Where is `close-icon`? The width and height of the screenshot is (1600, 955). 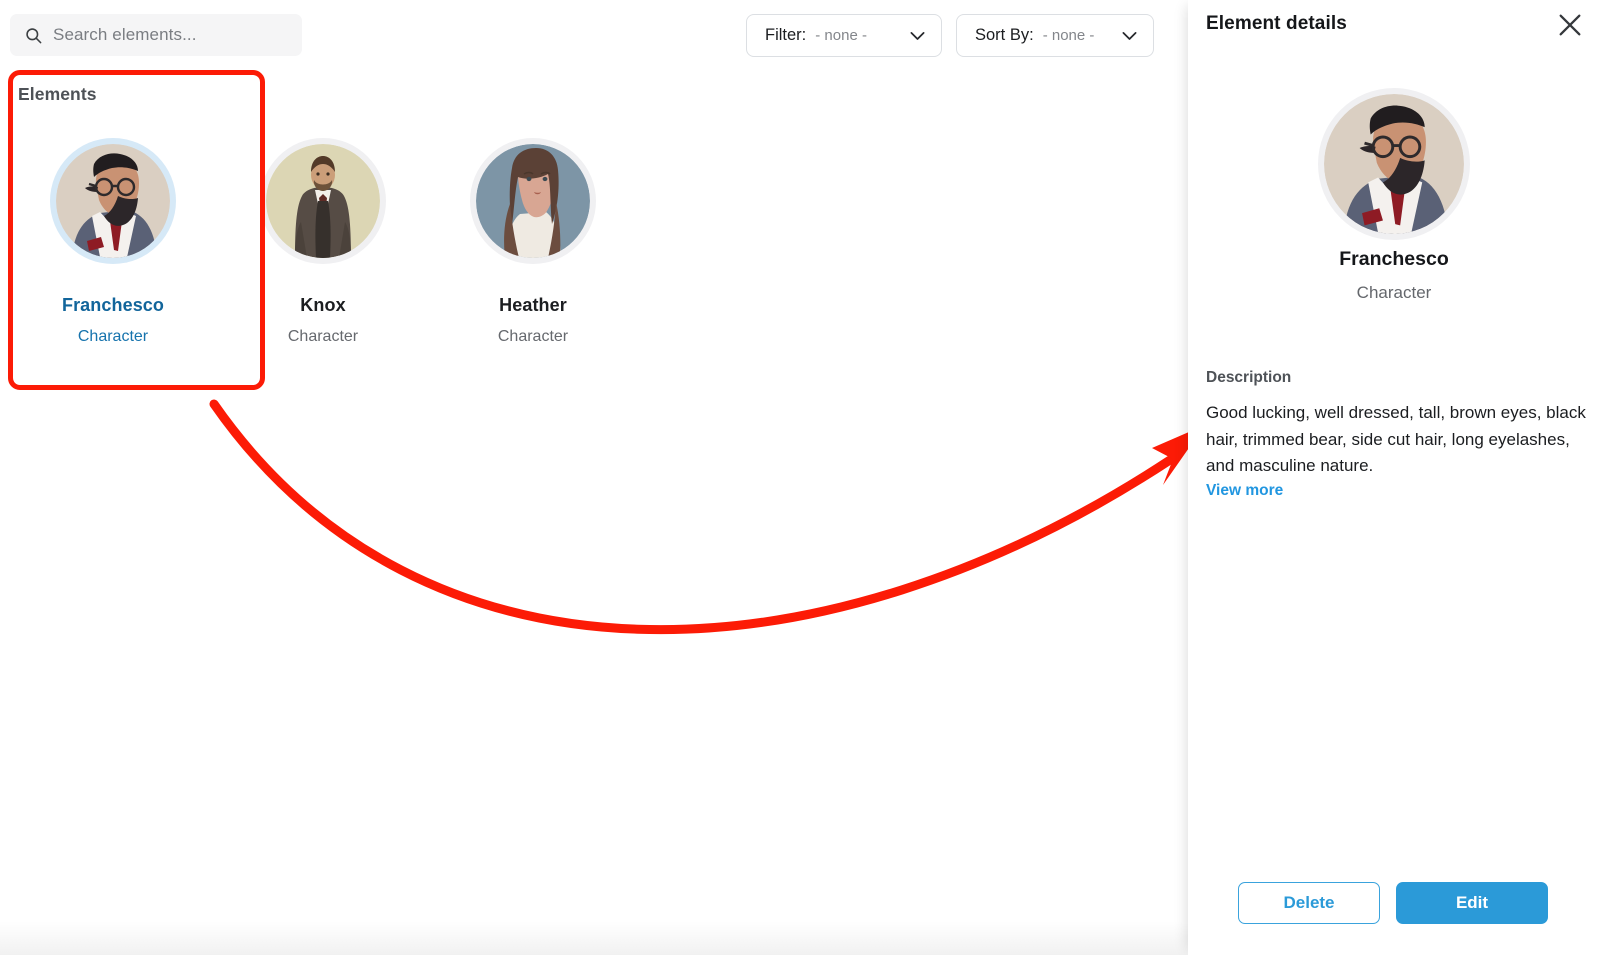
close-icon is located at coordinates (1570, 25).